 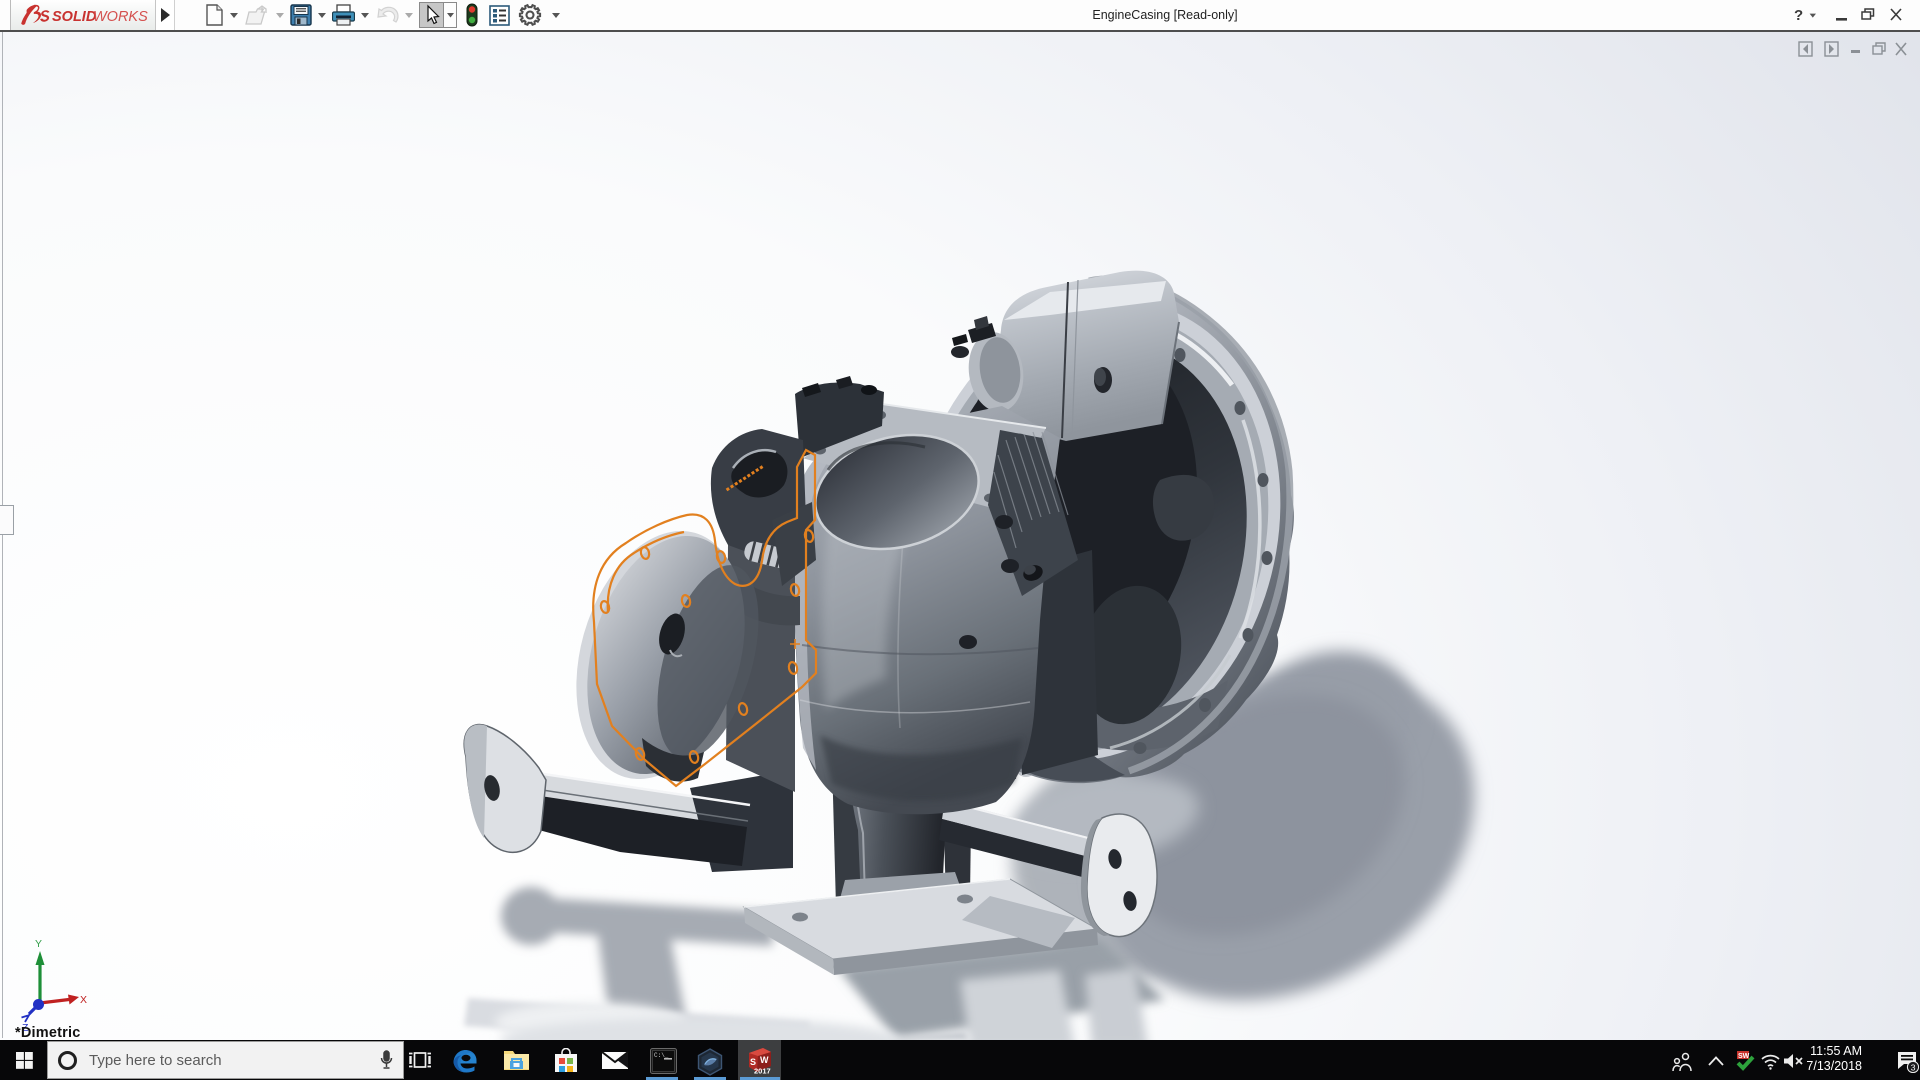 I want to click on svg-text: 2017, so click(x=762, y=1071).